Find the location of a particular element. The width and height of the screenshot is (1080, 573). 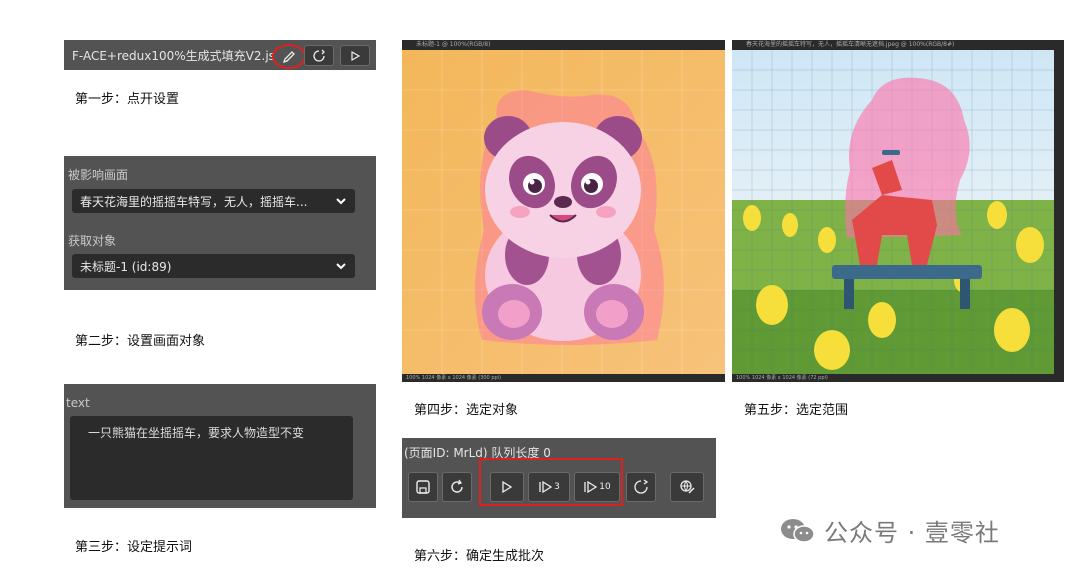

step6-toolbar: (页面ID: MrLd) 队列长度 0 3 10 is located at coordinates (559, 478).